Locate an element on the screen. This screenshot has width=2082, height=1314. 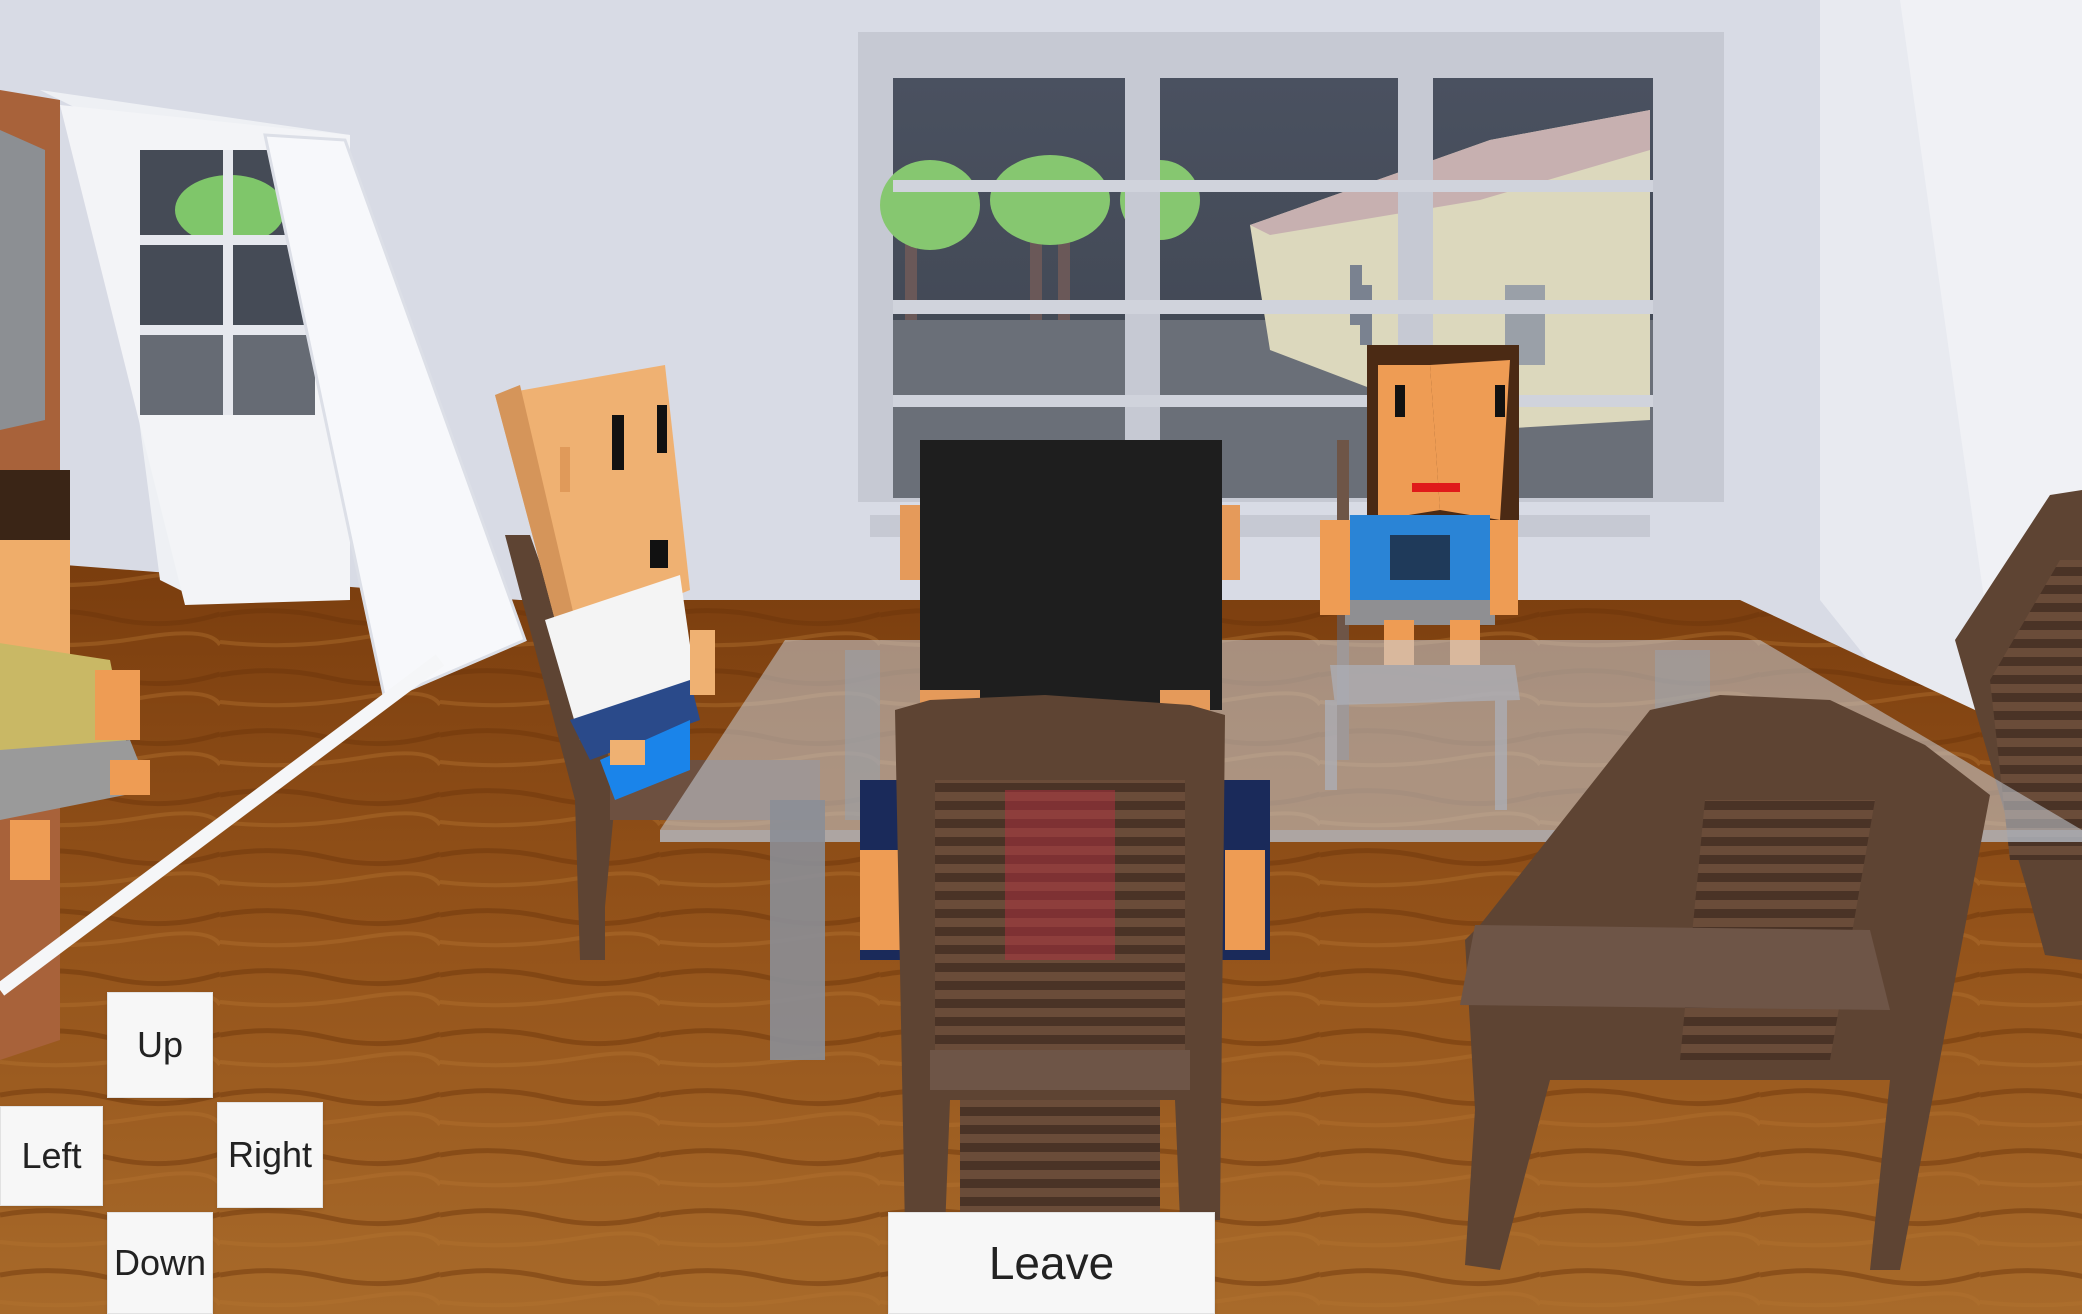
left-button: Left is located at coordinates (51, 1156).